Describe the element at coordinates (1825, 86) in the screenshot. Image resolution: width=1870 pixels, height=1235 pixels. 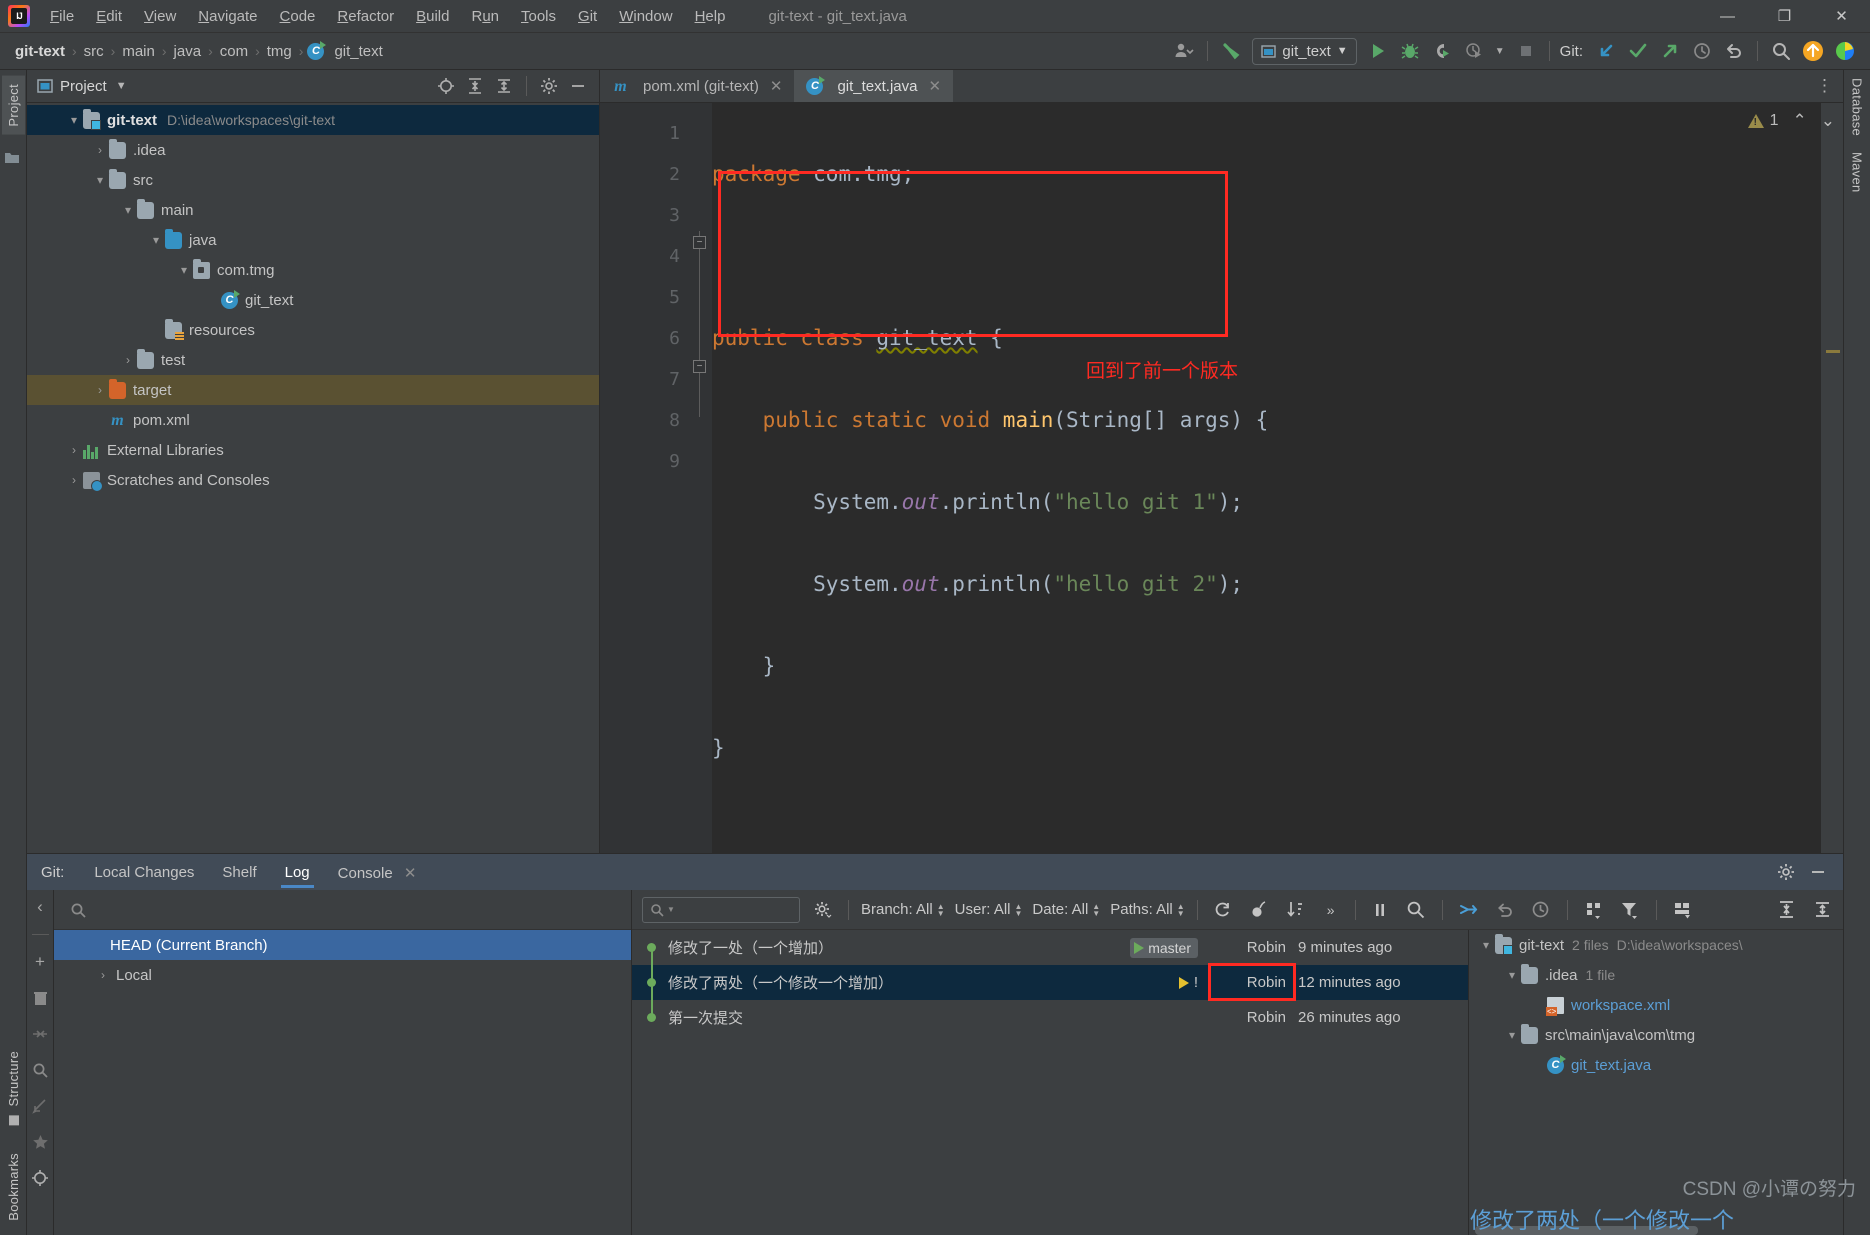
I see `more-options-icon: ⋮` at that location.